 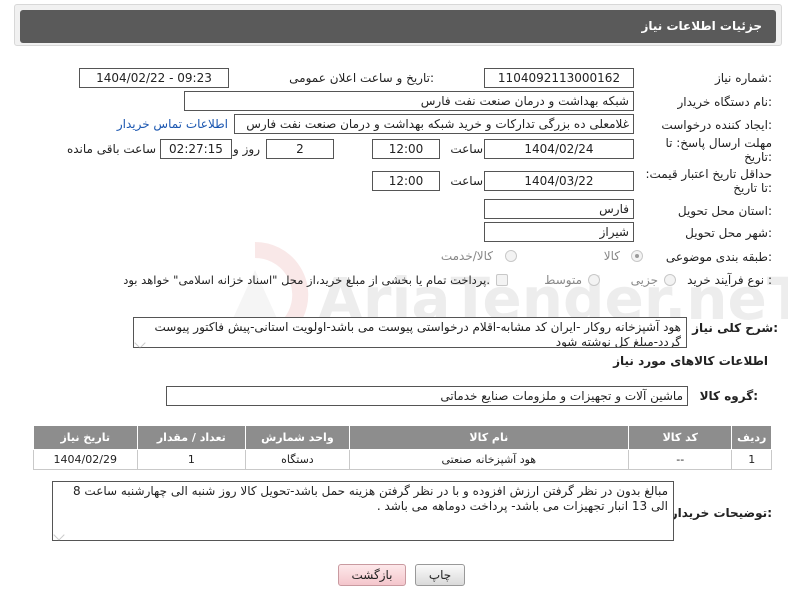 What do you see at coordinates (489, 459) in the screenshot?
I see `cell-name: هود آشپزخانه صنعتی` at bounding box center [489, 459].